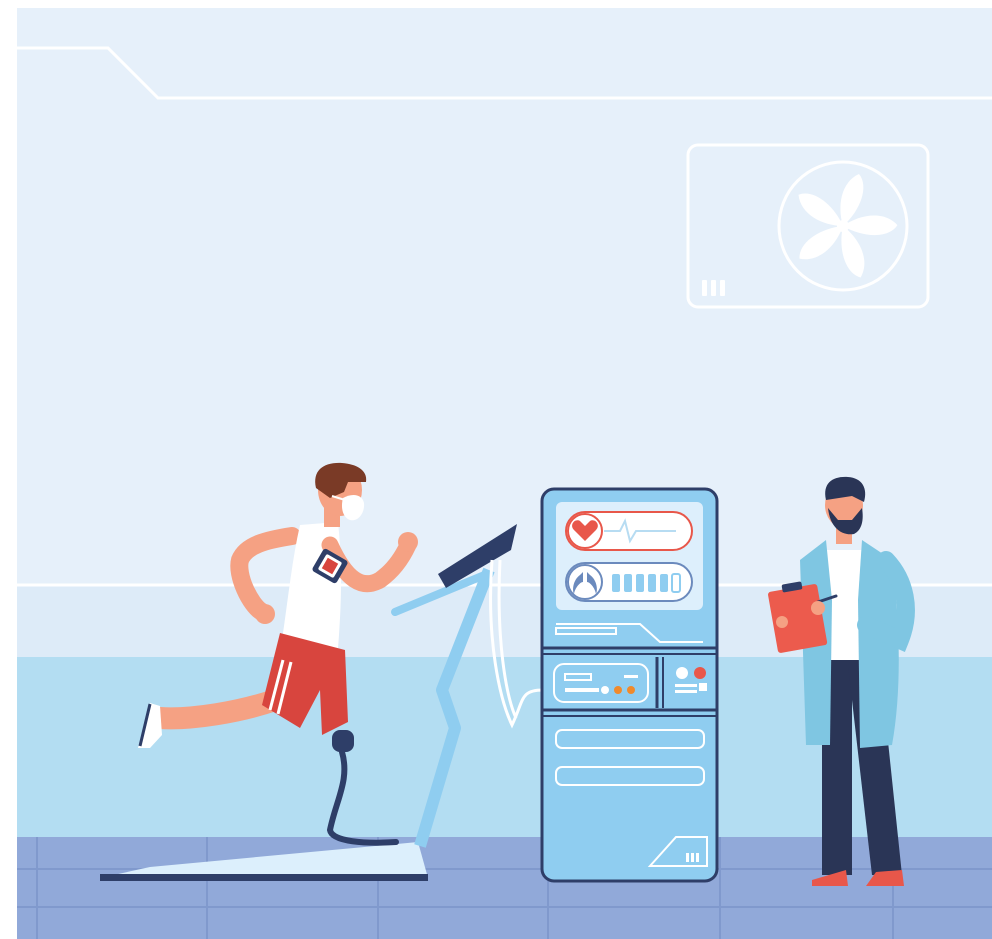 The image size is (992, 939). I want to click on alert-light, so click(700, 673).